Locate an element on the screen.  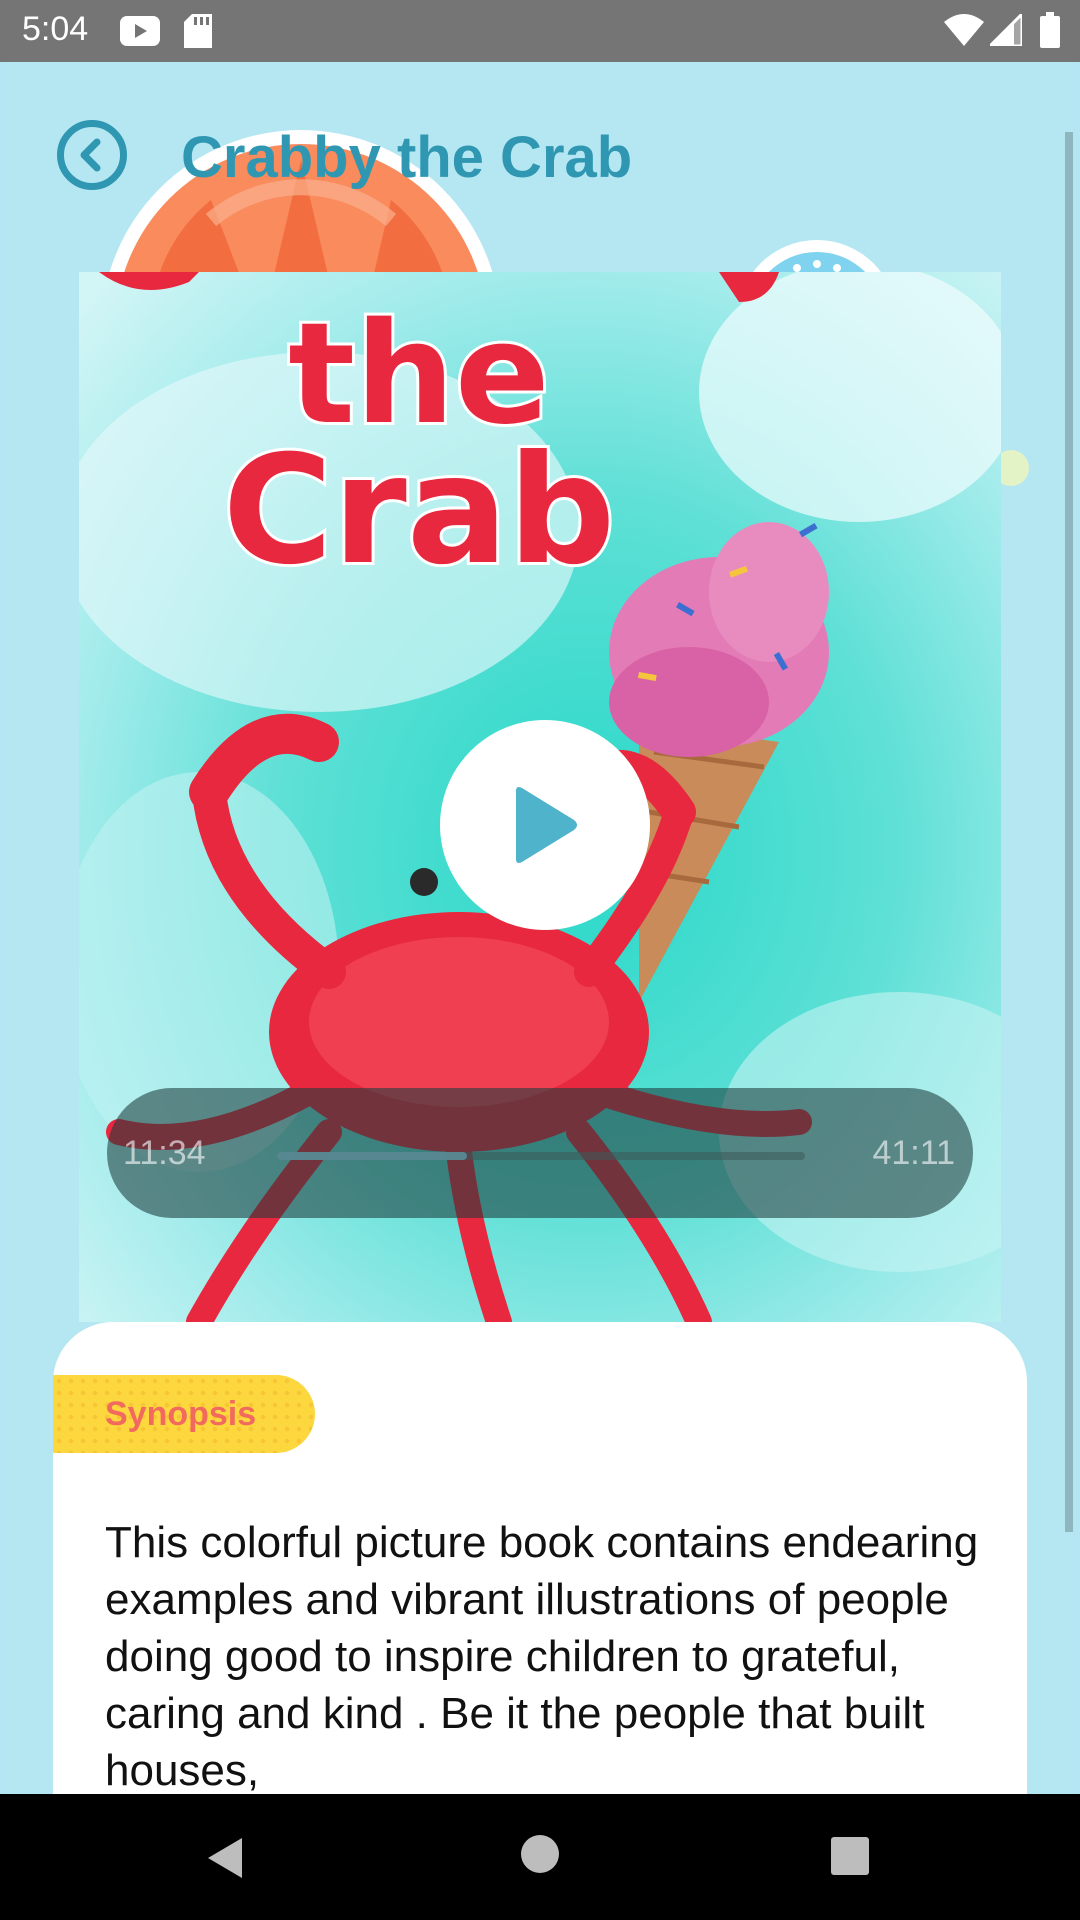
sd-card-icon is located at coordinates (198, 33).